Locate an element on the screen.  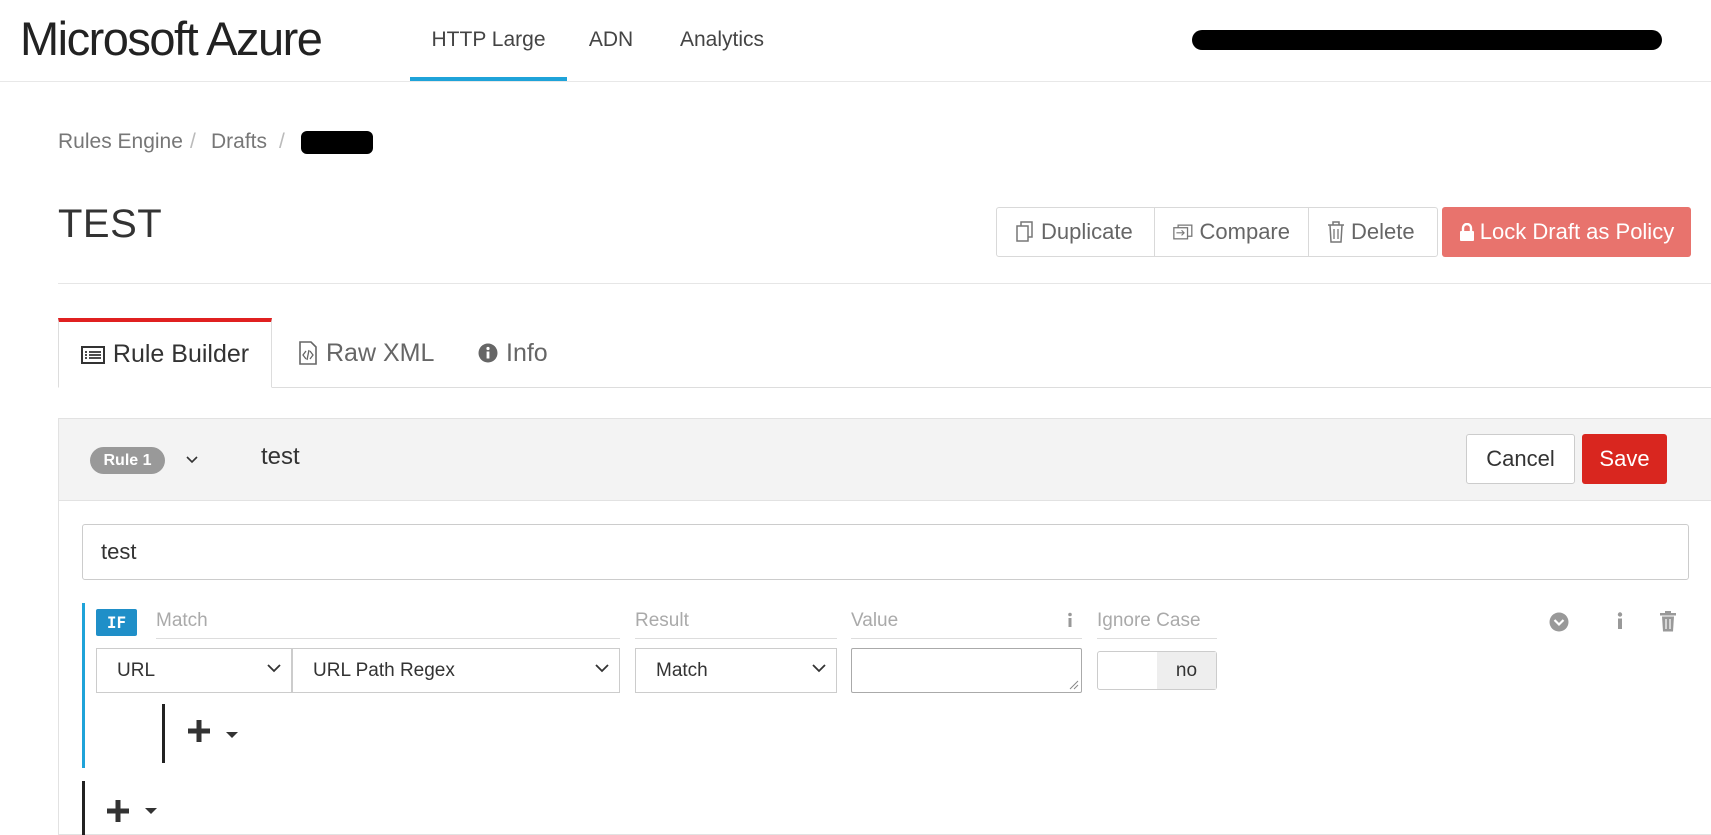
lock-draft-button: Lock Draft as Policy is located at coordinates (1566, 232).